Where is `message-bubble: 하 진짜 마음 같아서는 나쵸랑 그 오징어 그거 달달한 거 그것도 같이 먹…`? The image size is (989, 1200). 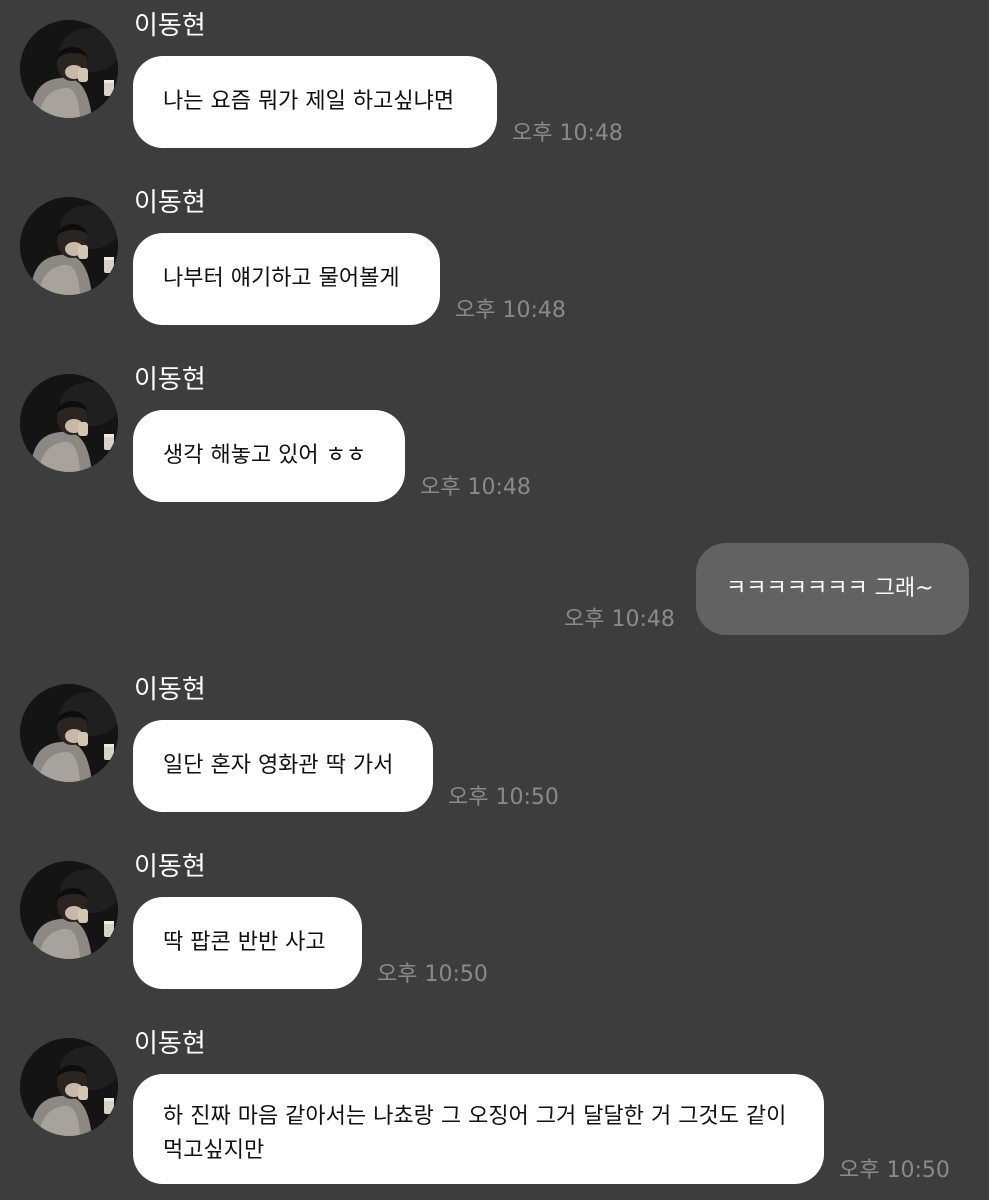
message-bubble: 하 진짜 마음 같아서는 나쵸랑 그 오징어 그거 달달한 거 그것도 같이 먹… is located at coordinates (478, 1129).